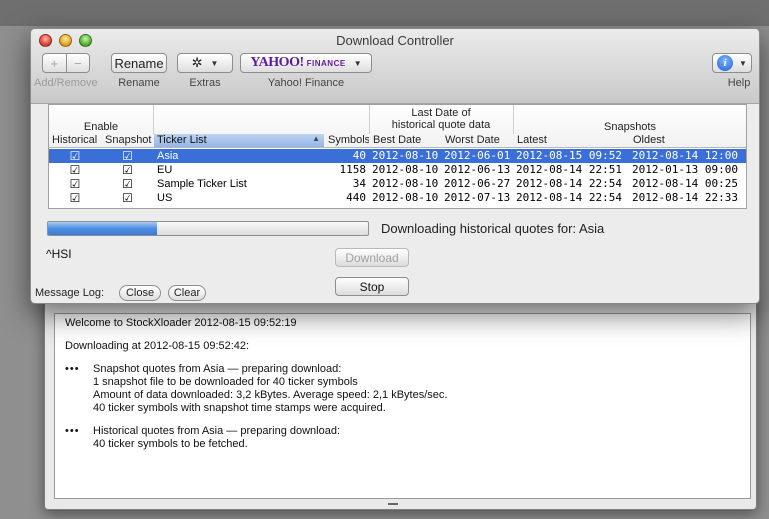 This screenshot has width=769, height=519. I want to click on column-header-snapshot: Snapshot, so click(127, 140).